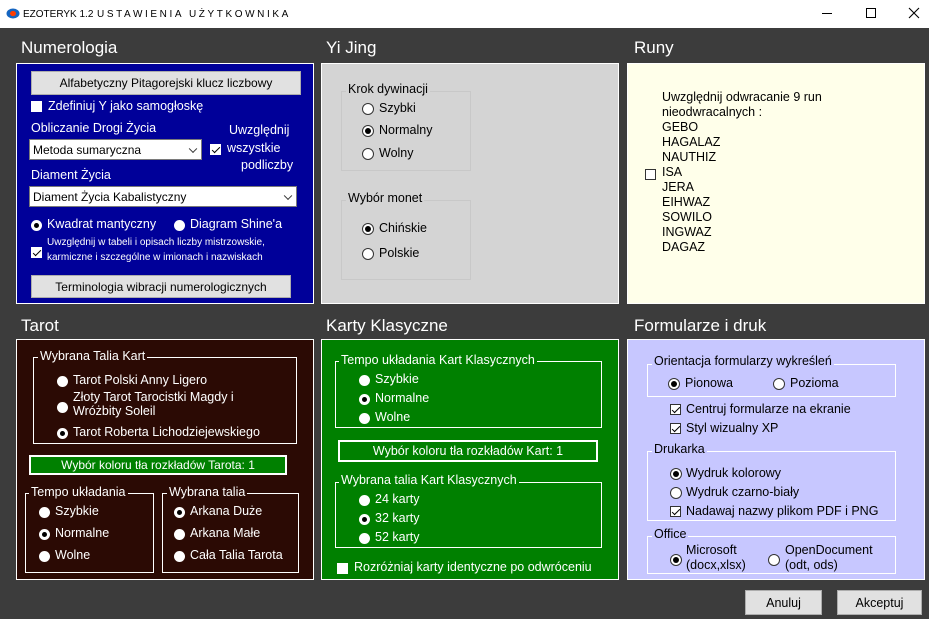 Image resolution: width=929 pixels, height=619 pixels. Describe the element at coordinates (364, 500) in the screenshot. I see `karty-24-radio` at that location.